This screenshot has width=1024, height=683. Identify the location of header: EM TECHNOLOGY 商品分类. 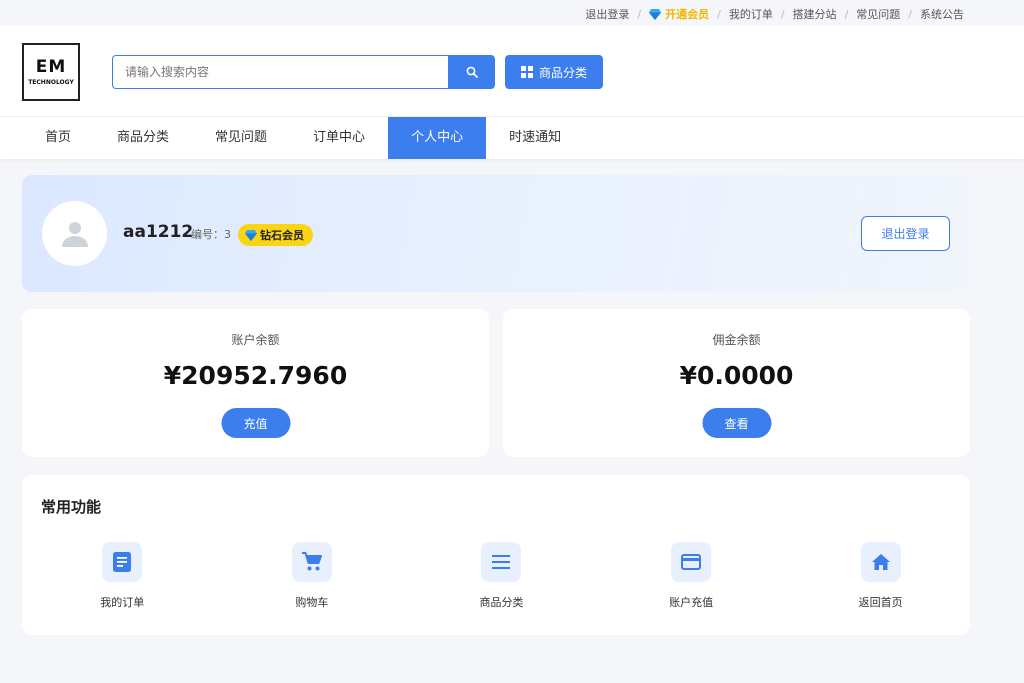
(512, 71).